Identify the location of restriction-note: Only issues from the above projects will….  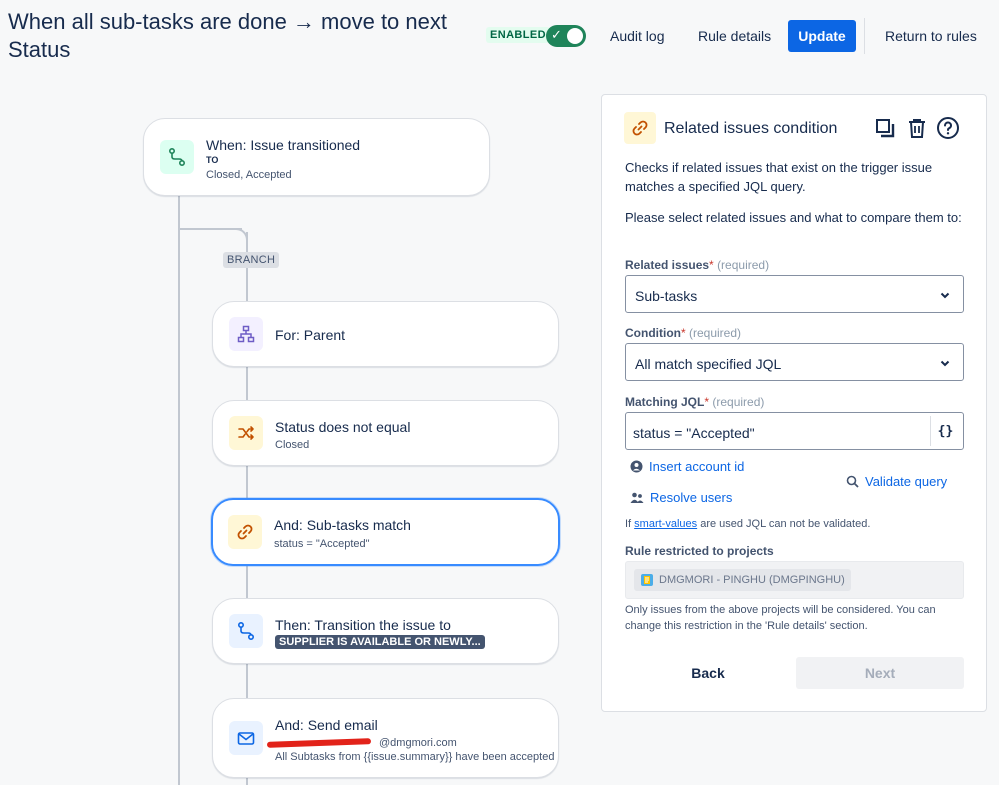
(780, 618).